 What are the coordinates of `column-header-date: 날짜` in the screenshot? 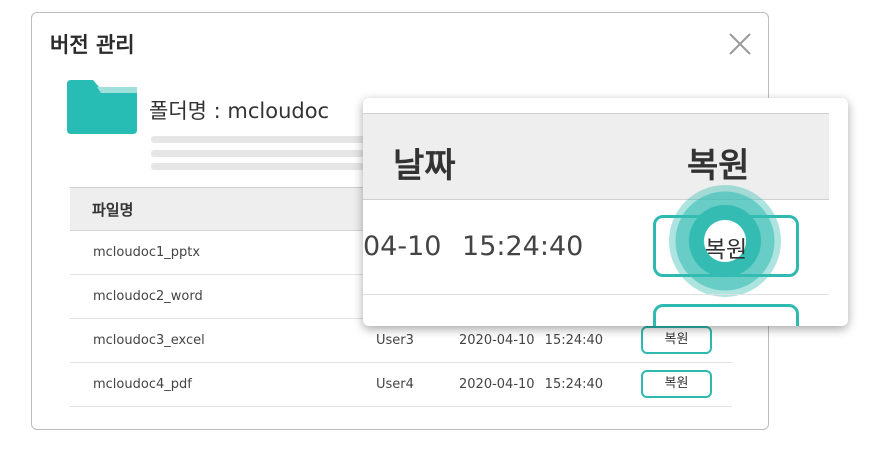 It's located at (424, 166).